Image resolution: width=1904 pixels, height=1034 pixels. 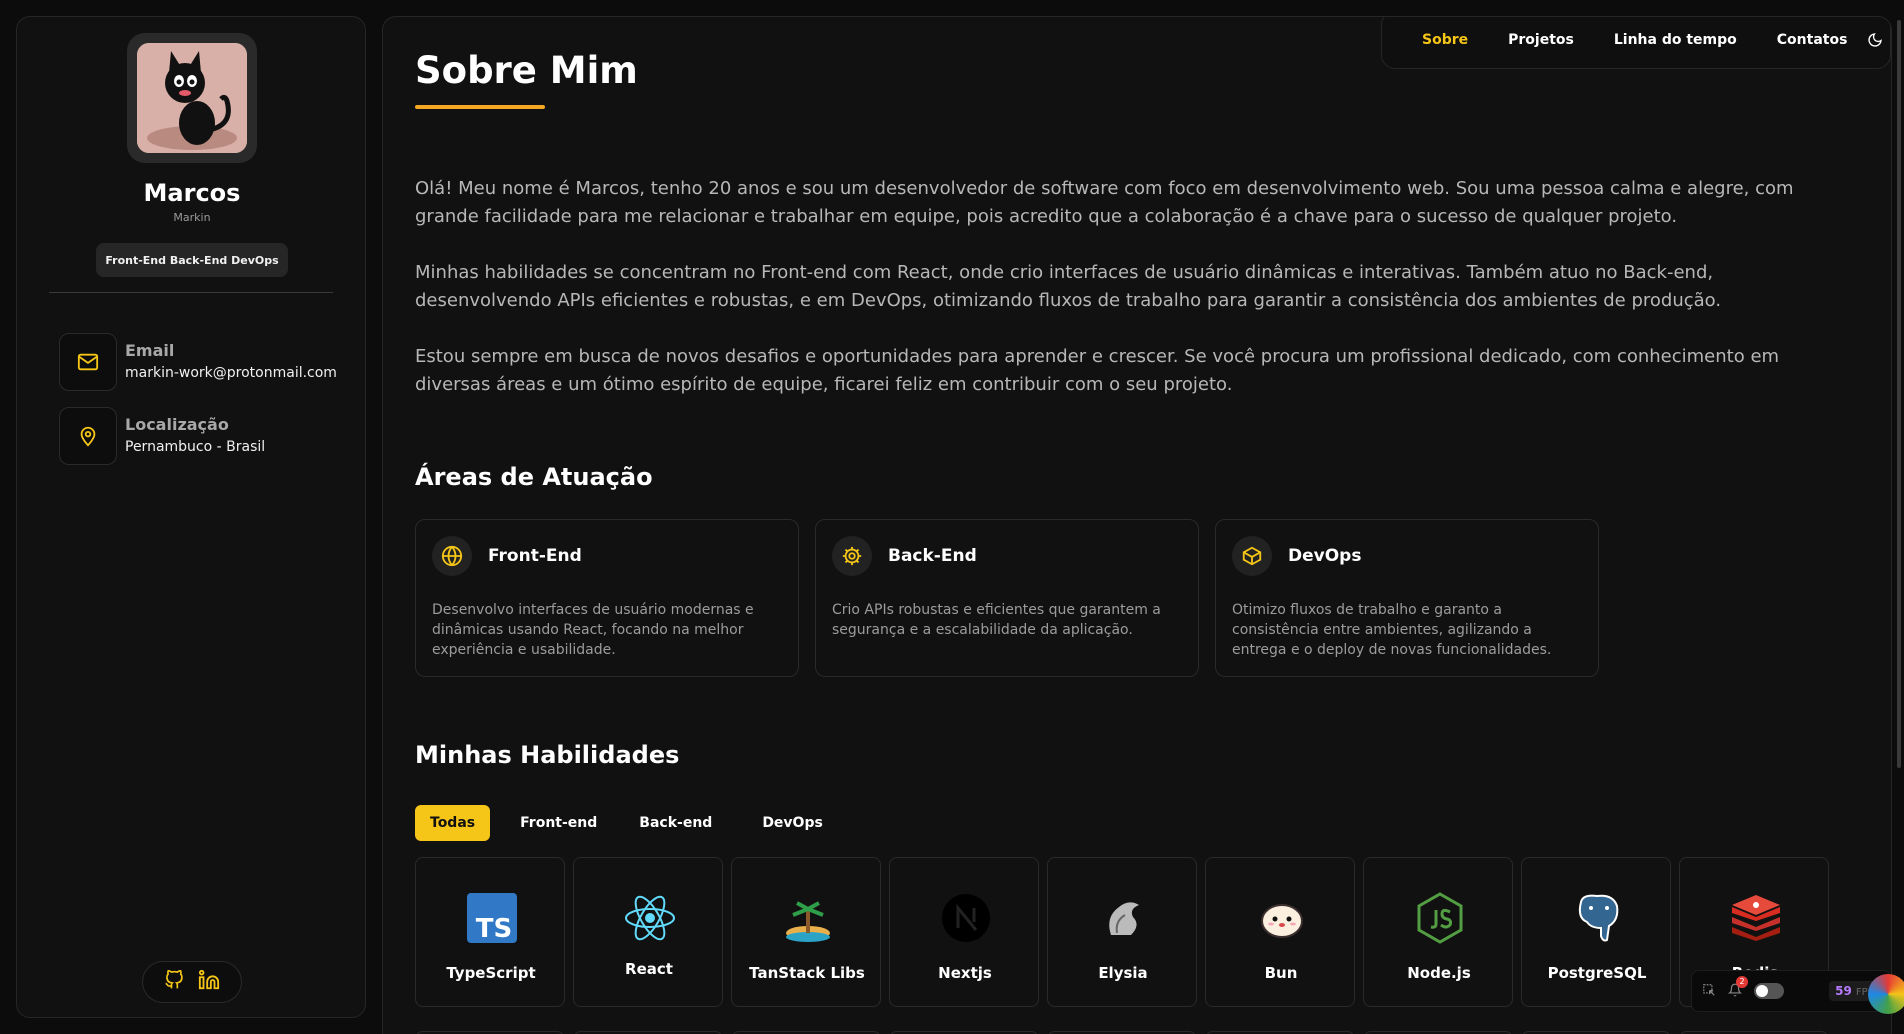 What do you see at coordinates (1598, 918) in the screenshot?
I see `postgresql-icon` at bounding box center [1598, 918].